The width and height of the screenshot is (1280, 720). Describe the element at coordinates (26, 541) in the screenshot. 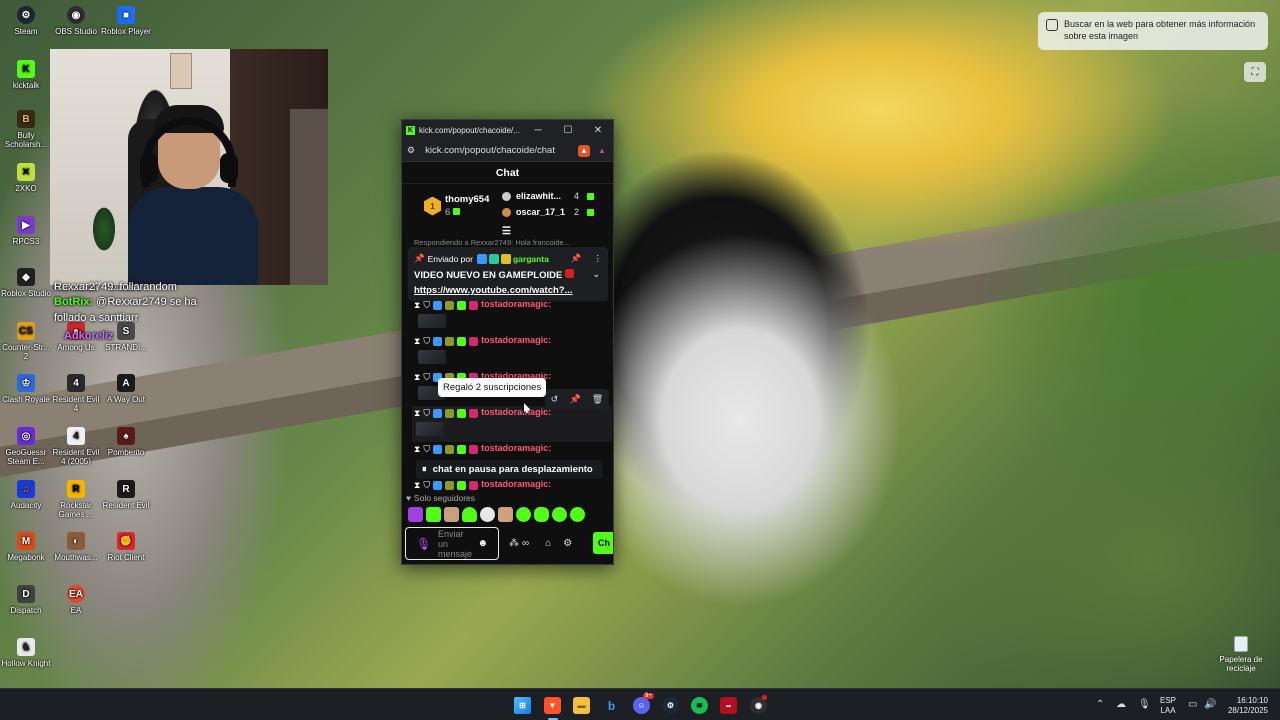

I see `megabonk-icon: M` at that location.